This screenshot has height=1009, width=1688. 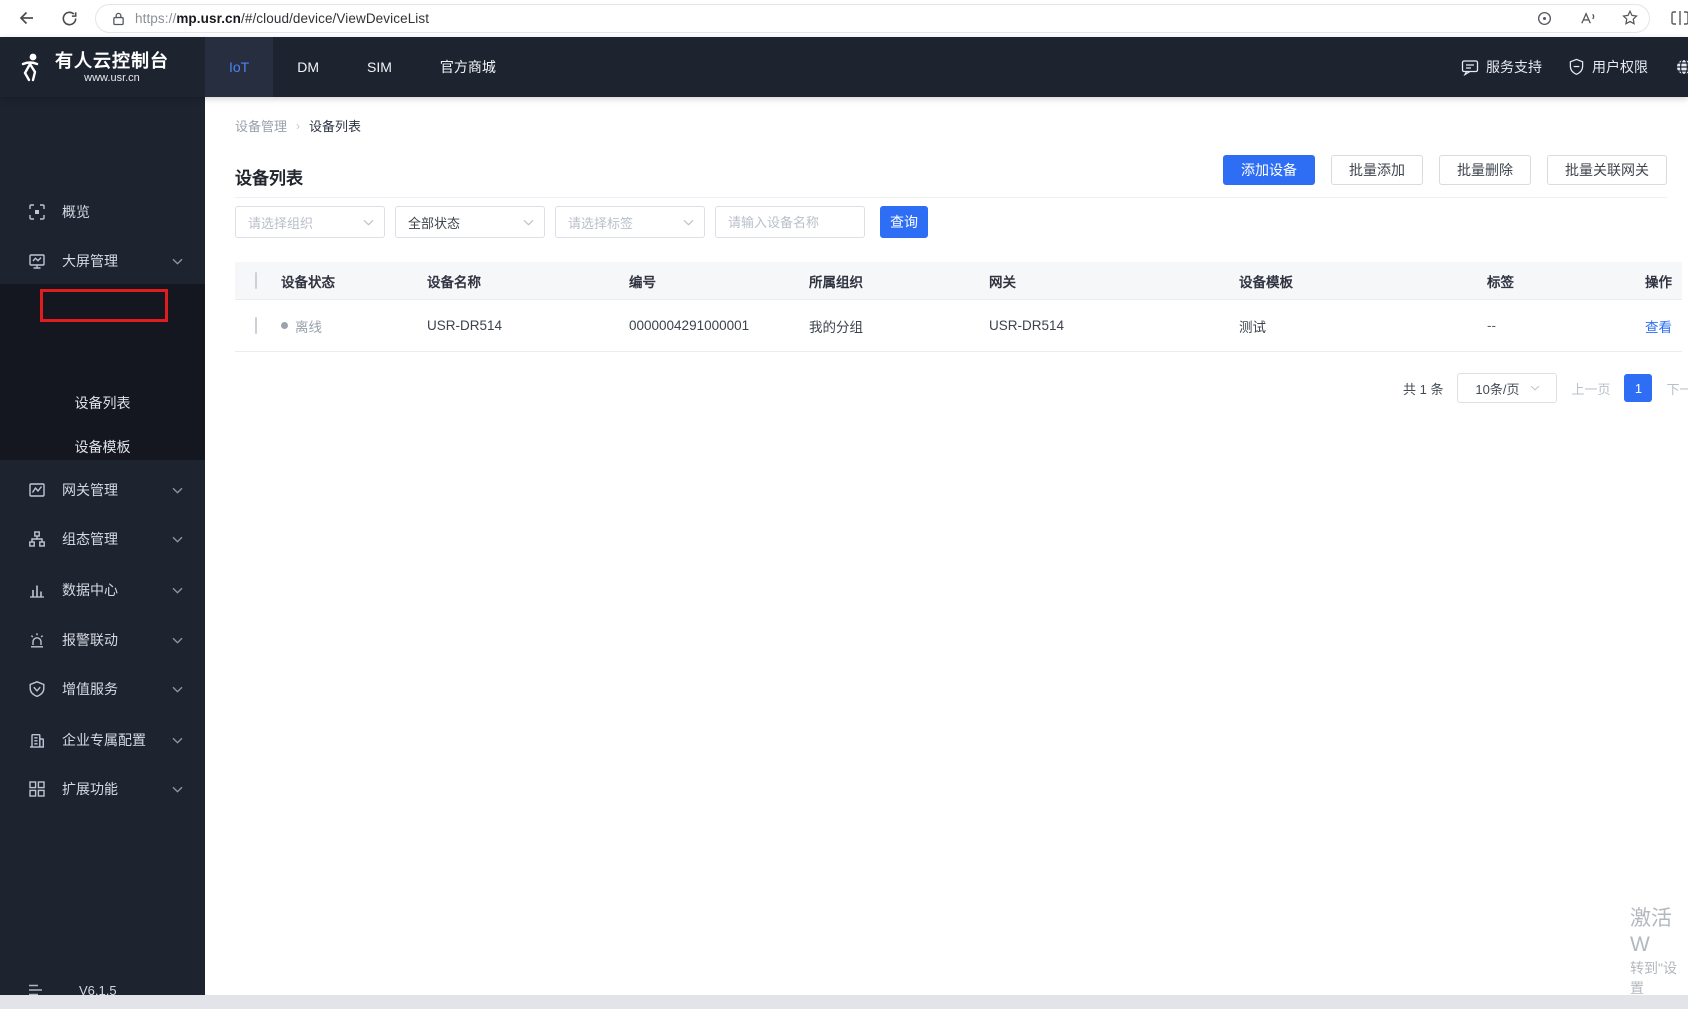 What do you see at coordinates (37, 261) in the screenshot?
I see `screen-icon` at bounding box center [37, 261].